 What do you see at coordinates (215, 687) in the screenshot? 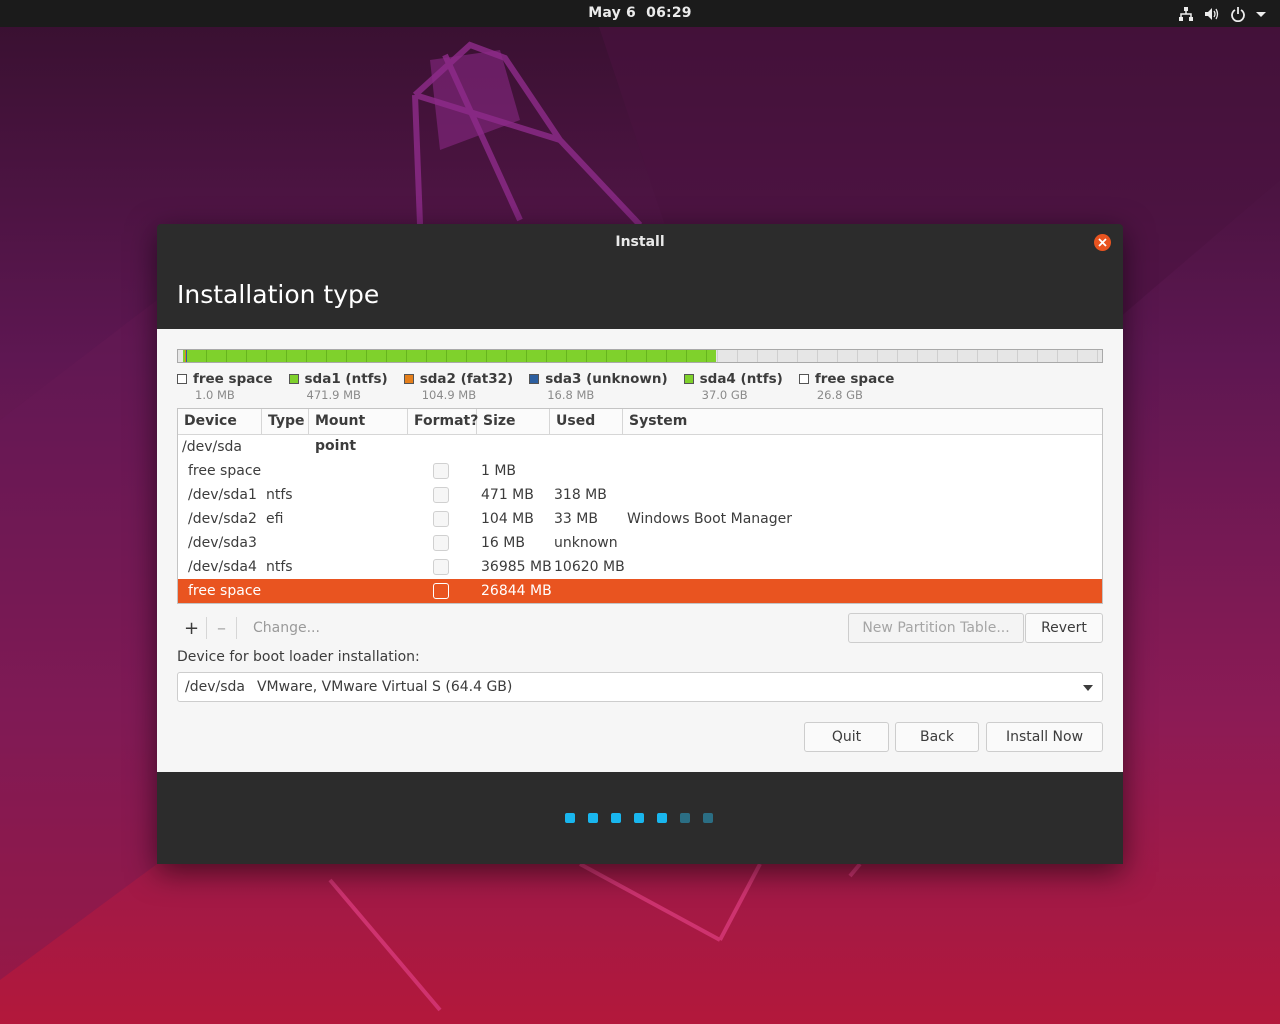
I see `bootloader-device: /dev/sda` at bounding box center [215, 687].